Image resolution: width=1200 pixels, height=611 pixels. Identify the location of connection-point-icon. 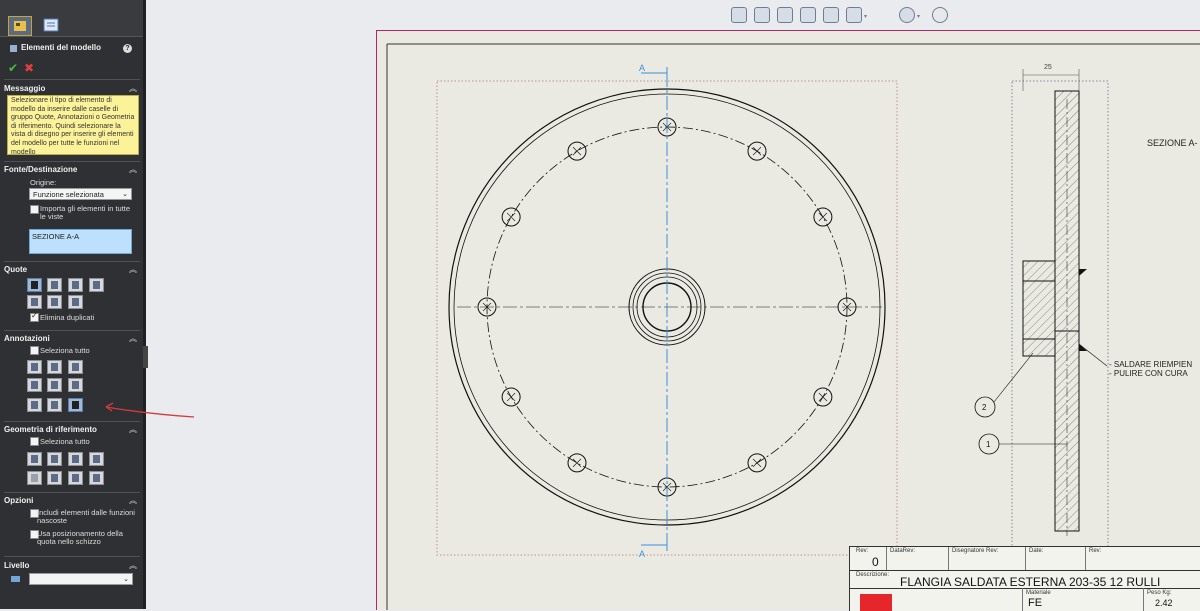
(96, 478).